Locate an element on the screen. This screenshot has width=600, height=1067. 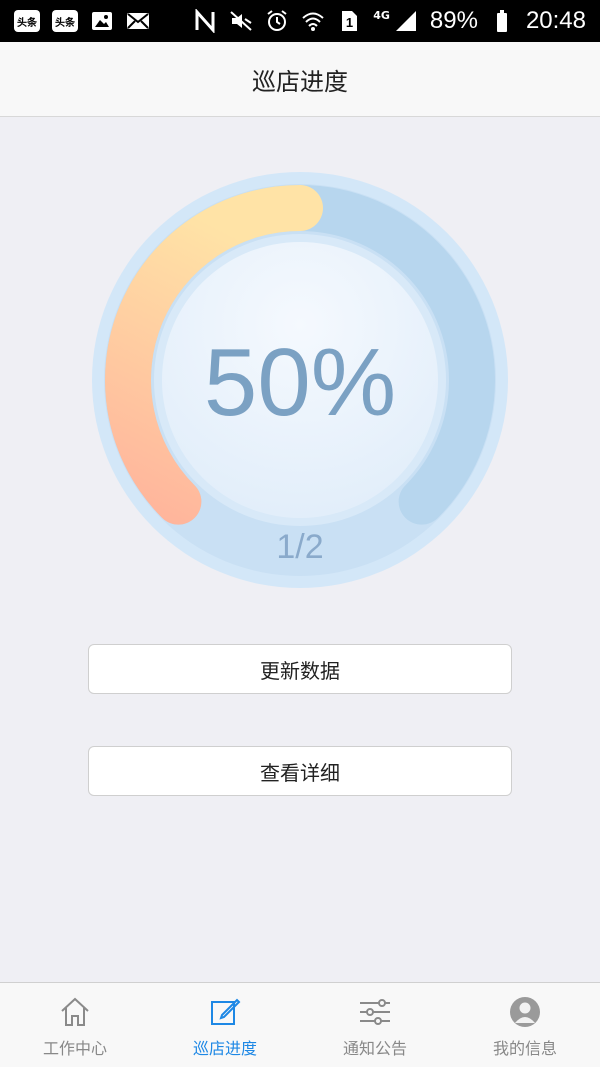
clock: 20:48 is located at coordinates (555, 20).